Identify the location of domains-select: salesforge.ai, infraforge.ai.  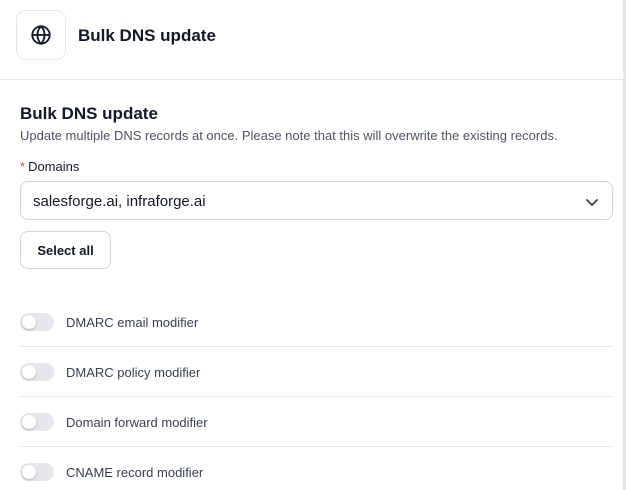
(316, 200).